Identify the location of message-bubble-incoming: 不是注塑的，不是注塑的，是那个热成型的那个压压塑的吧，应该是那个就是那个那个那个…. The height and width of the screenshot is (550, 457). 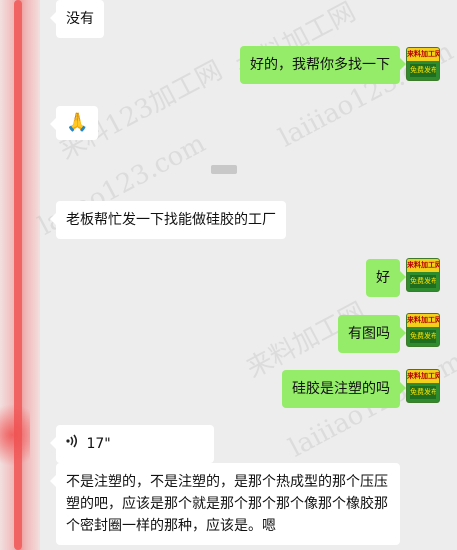
(225, 504).